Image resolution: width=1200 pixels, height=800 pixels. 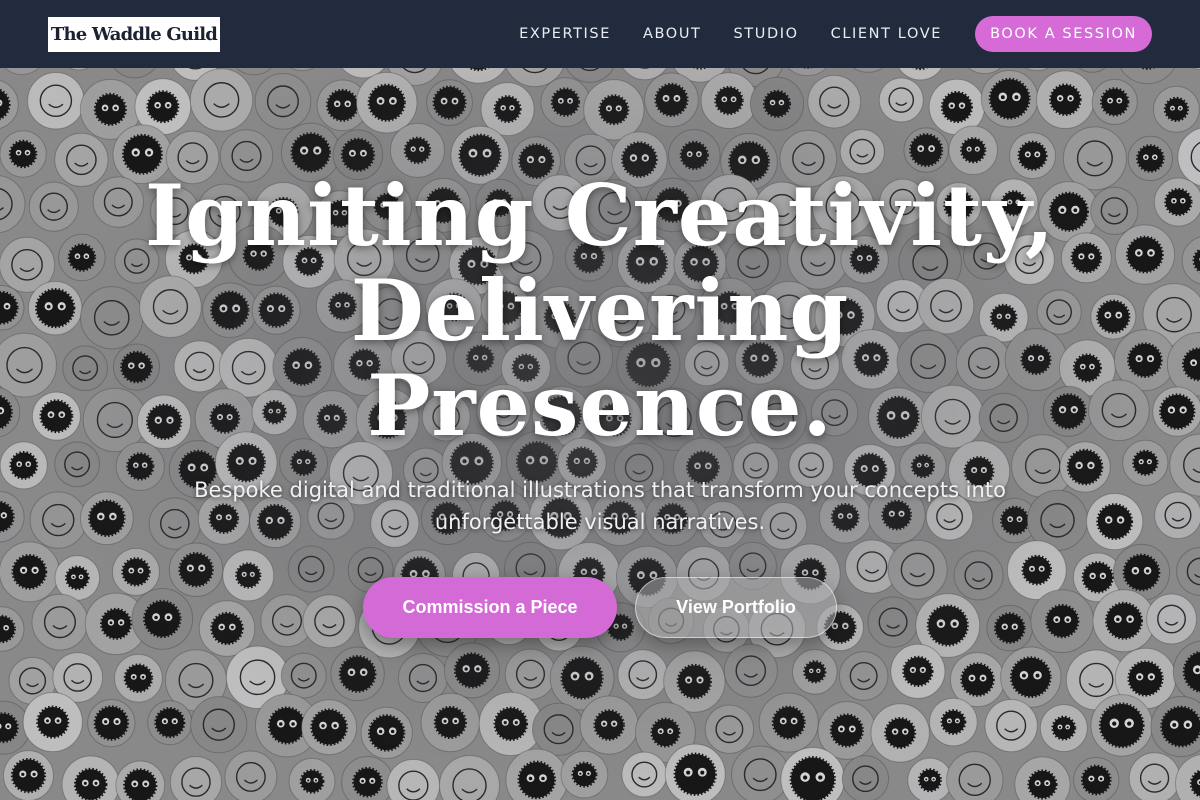 What do you see at coordinates (490, 607) in the screenshot?
I see `commission-piece-button: Commission a Piece` at bounding box center [490, 607].